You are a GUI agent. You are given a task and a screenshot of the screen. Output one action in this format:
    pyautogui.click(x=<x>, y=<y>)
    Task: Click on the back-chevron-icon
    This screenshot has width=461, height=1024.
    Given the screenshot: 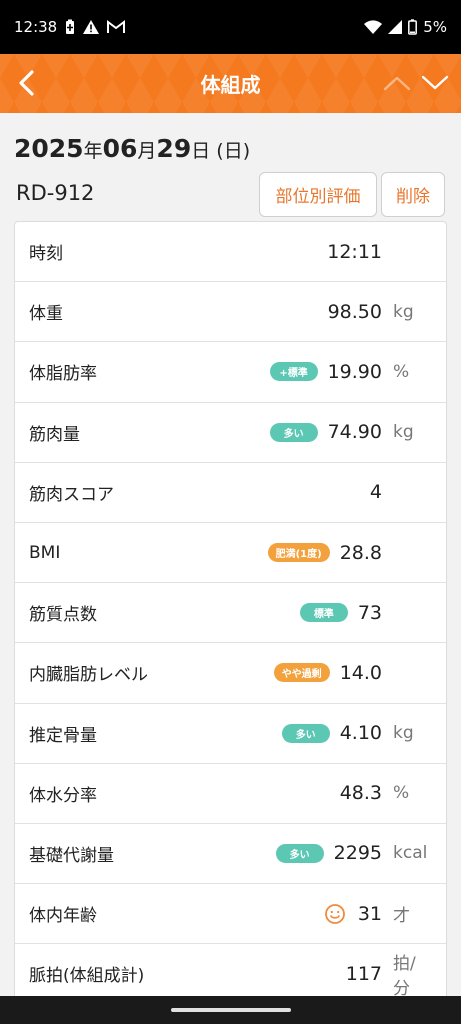 What is the action you would take?
    pyautogui.click(x=26, y=83)
    